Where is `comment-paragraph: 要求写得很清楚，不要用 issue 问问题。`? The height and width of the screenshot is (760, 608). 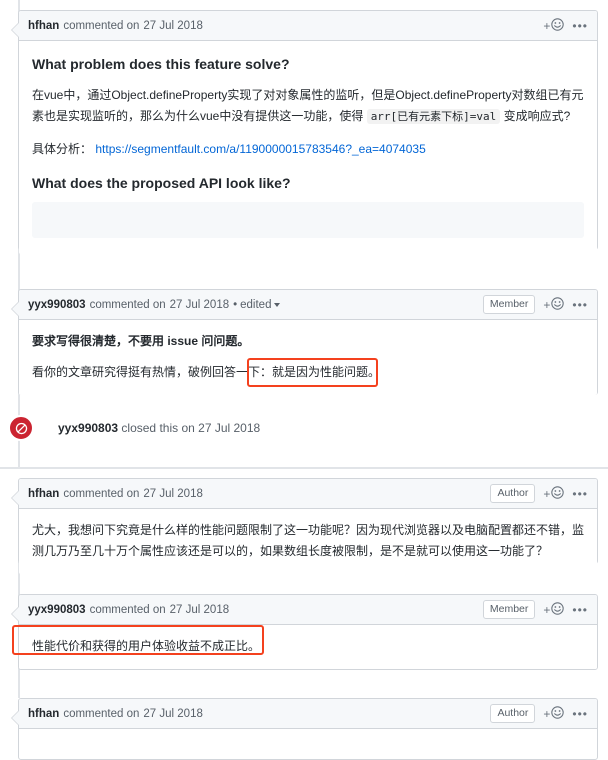 comment-paragraph: 要求写得很清楚，不要用 issue 问问题。 is located at coordinates (141, 341).